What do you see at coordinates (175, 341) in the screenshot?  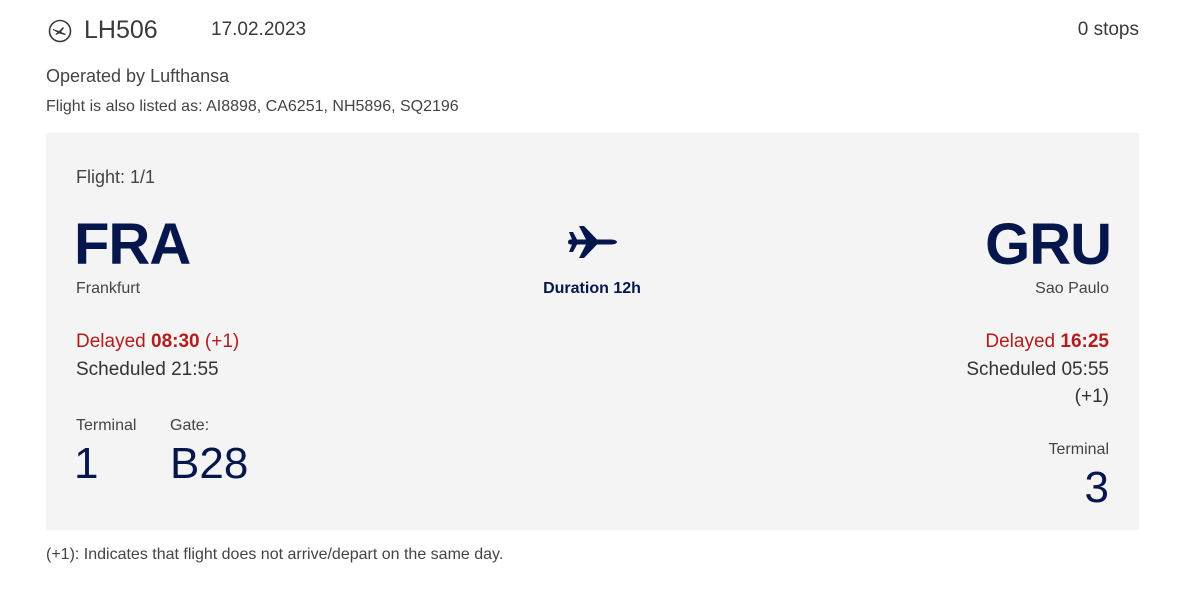 I see `departure-delayed-time: 08:30` at bounding box center [175, 341].